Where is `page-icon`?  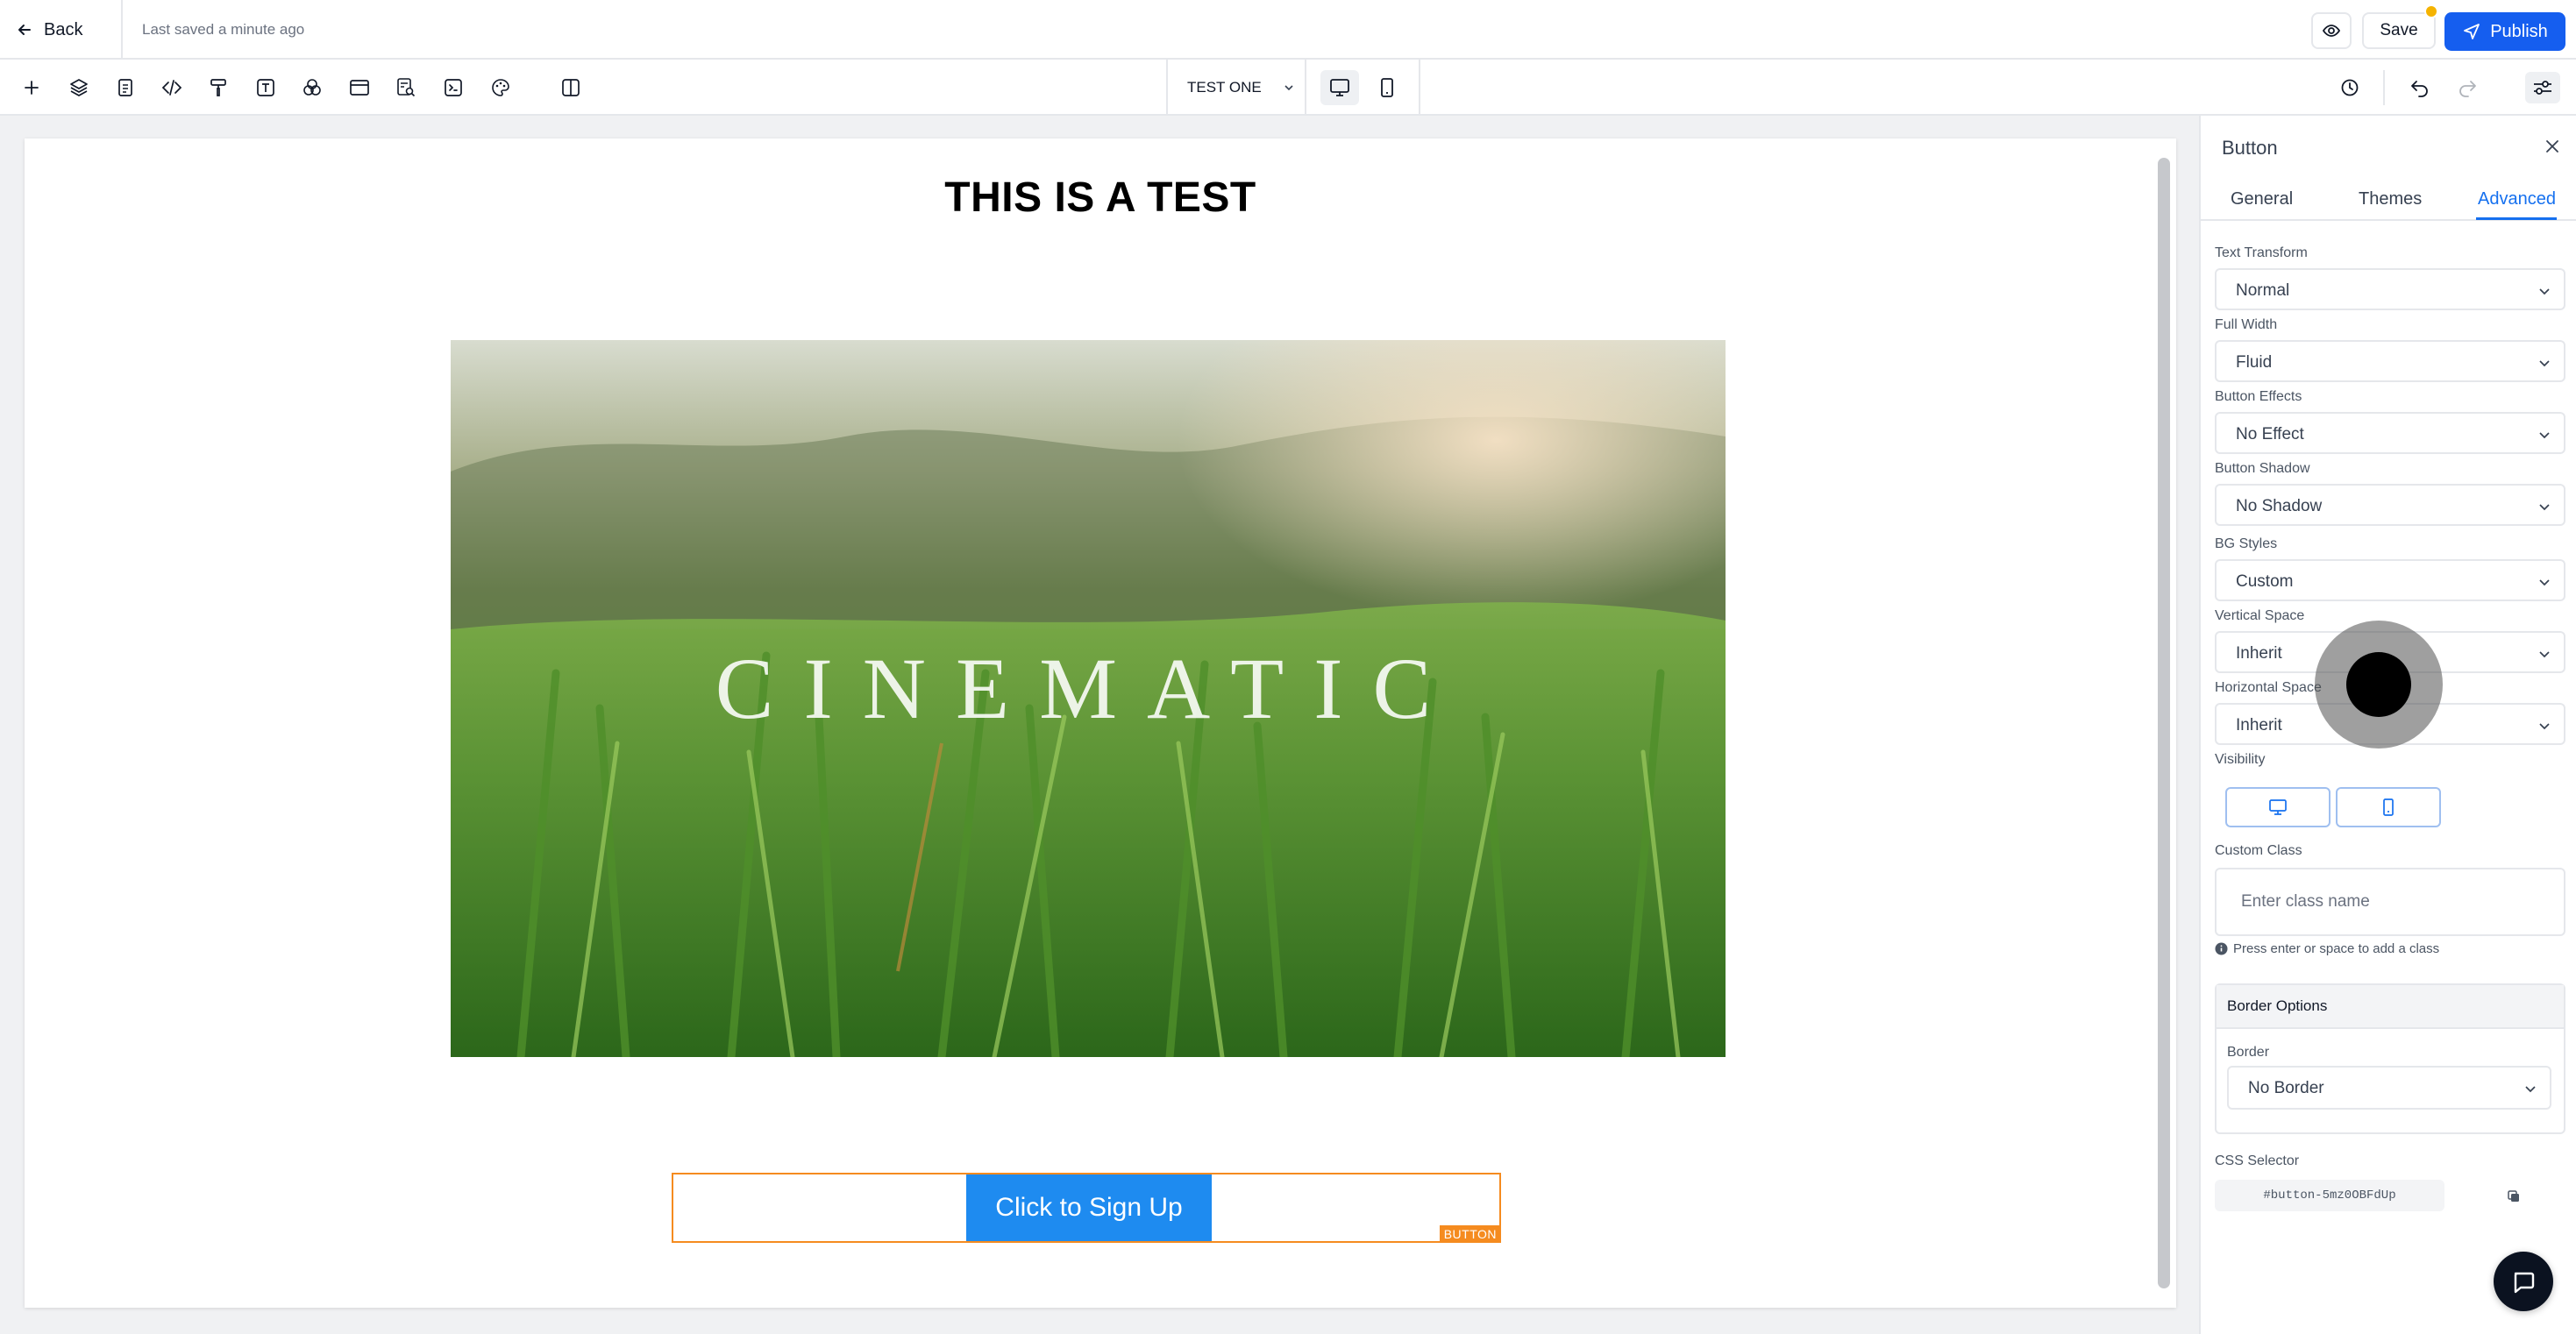 page-icon is located at coordinates (125, 87).